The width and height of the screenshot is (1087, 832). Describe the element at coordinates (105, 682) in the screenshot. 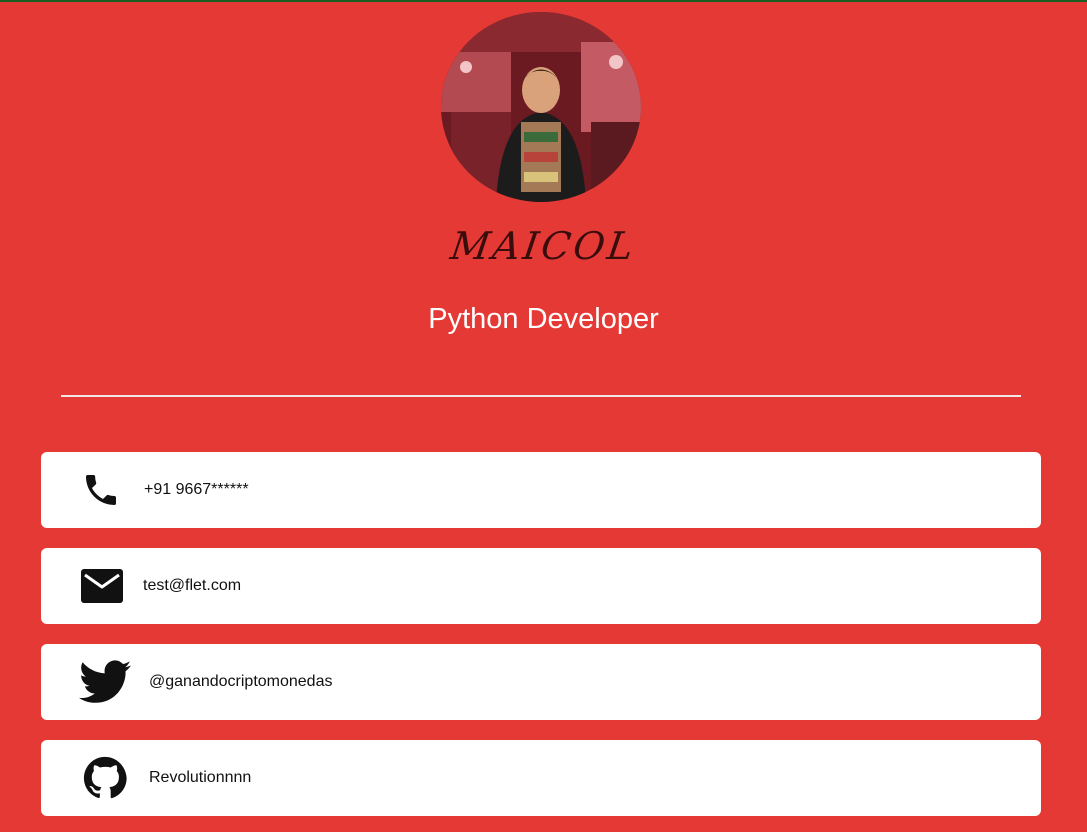

I see `twitter-icon` at that location.